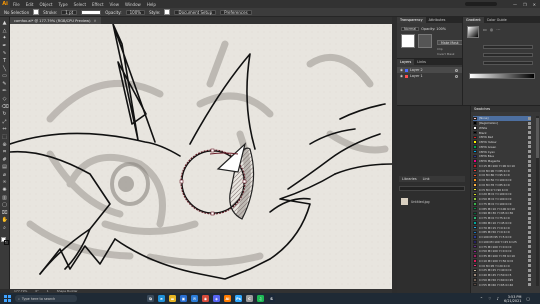 Image resolution: width=540 pixels, height=304 pixels. I want to click on stroke-weight-field: 1 pt, so click(69, 12).